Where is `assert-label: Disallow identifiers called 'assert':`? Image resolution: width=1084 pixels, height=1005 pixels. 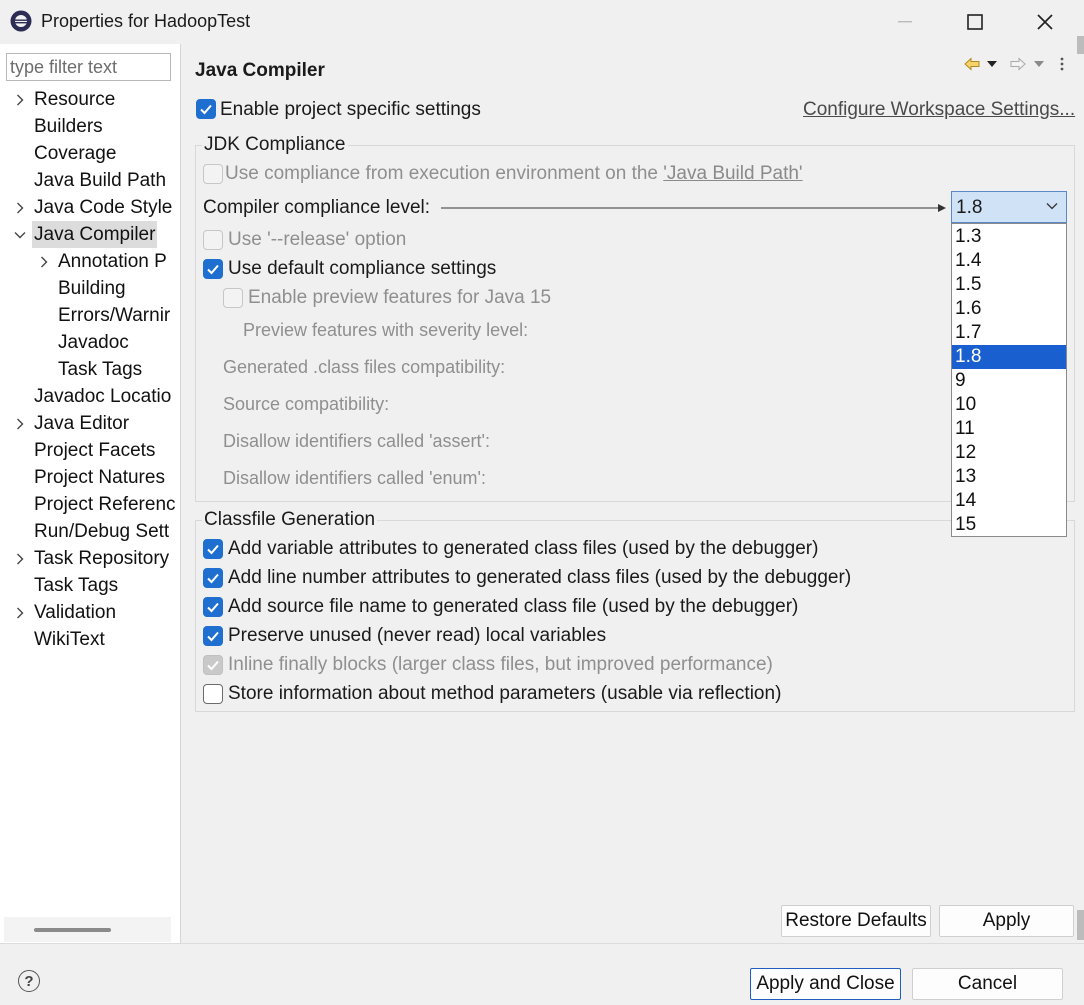
assert-label: Disallow identifiers called 'assert': is located at coordinates (356, 441).